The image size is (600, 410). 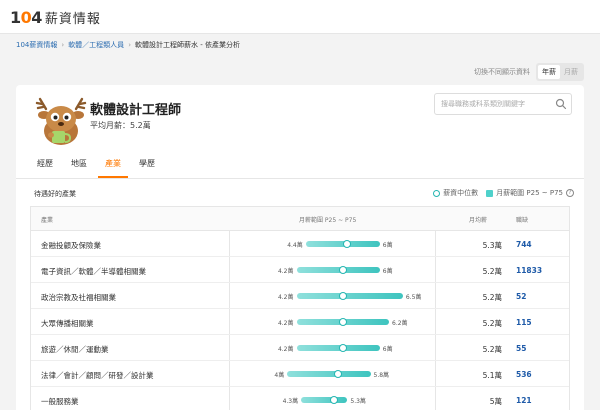 I want to click on industry-name: 法律／會計／顧問／研發／設計業, so click(x=97, y=375).